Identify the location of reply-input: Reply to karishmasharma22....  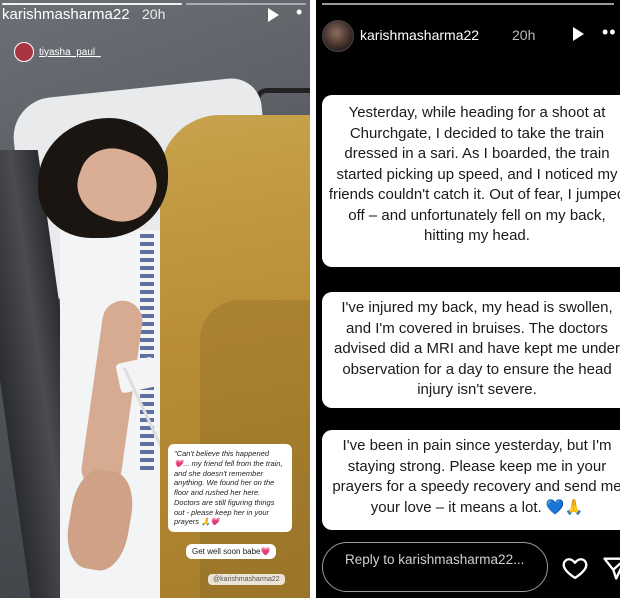
(435, 567).